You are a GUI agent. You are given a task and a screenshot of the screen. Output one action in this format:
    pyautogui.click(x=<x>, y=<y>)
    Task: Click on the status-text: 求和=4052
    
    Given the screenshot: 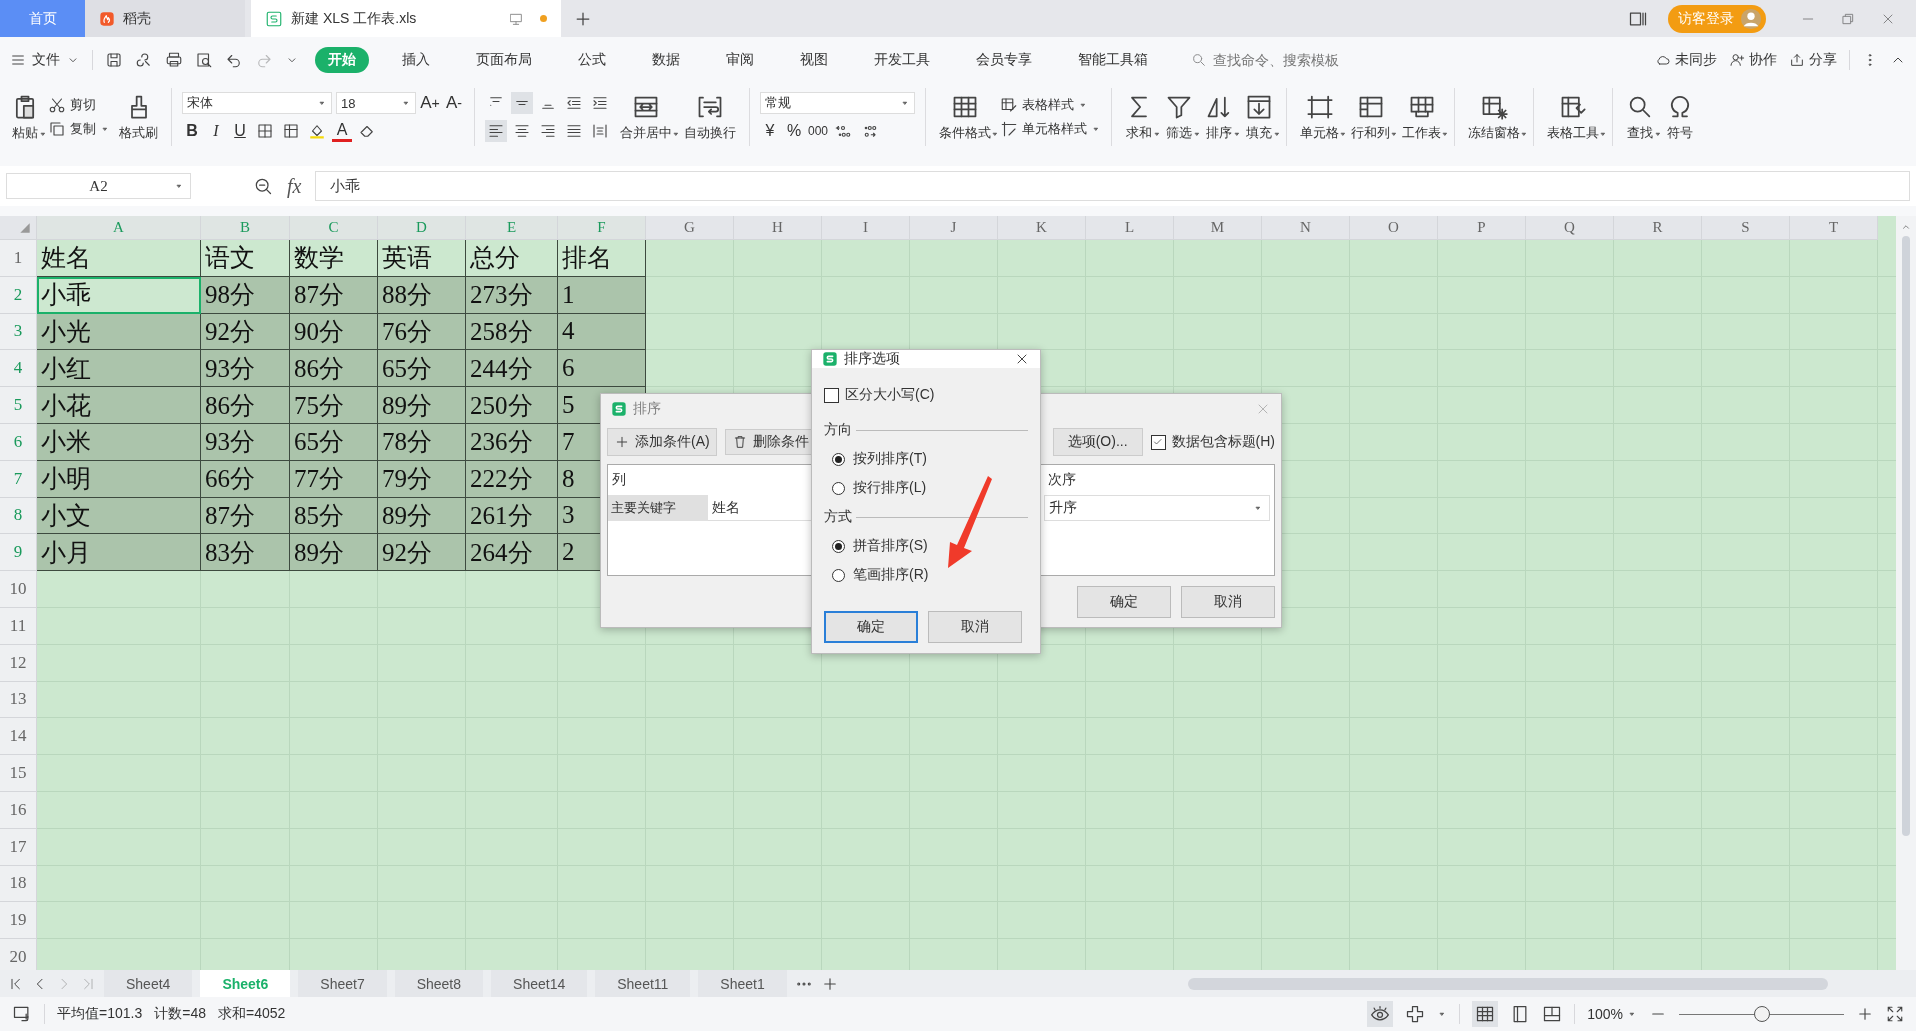 What is the action you would take?
    pyautogui.click(x=251, y=1014)
    